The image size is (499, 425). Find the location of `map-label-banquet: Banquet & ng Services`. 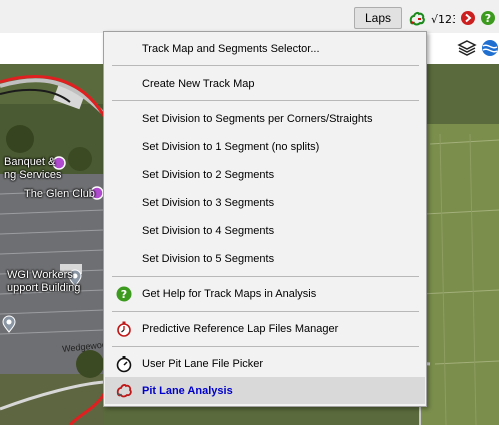

map-label-banquet: Banquet & ng Services is located at coordinates (32, 169).